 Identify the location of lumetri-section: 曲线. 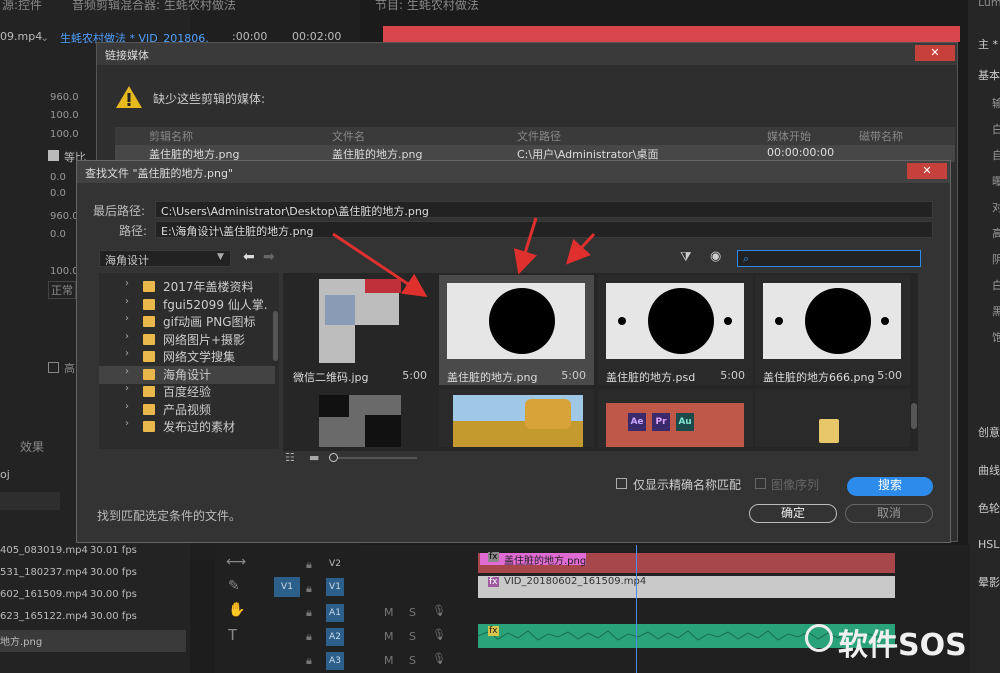
(989, 470).